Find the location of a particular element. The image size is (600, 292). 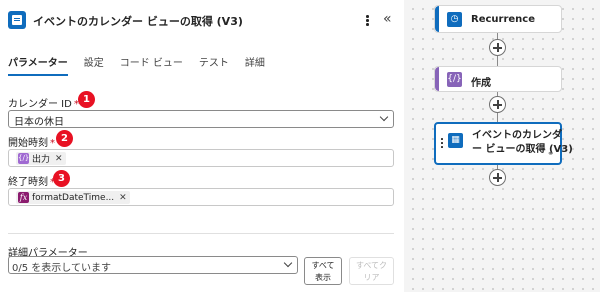

panel-header: イベントのカレンダー ビューの取得 (V3) « is located at coordinates (202, 20).